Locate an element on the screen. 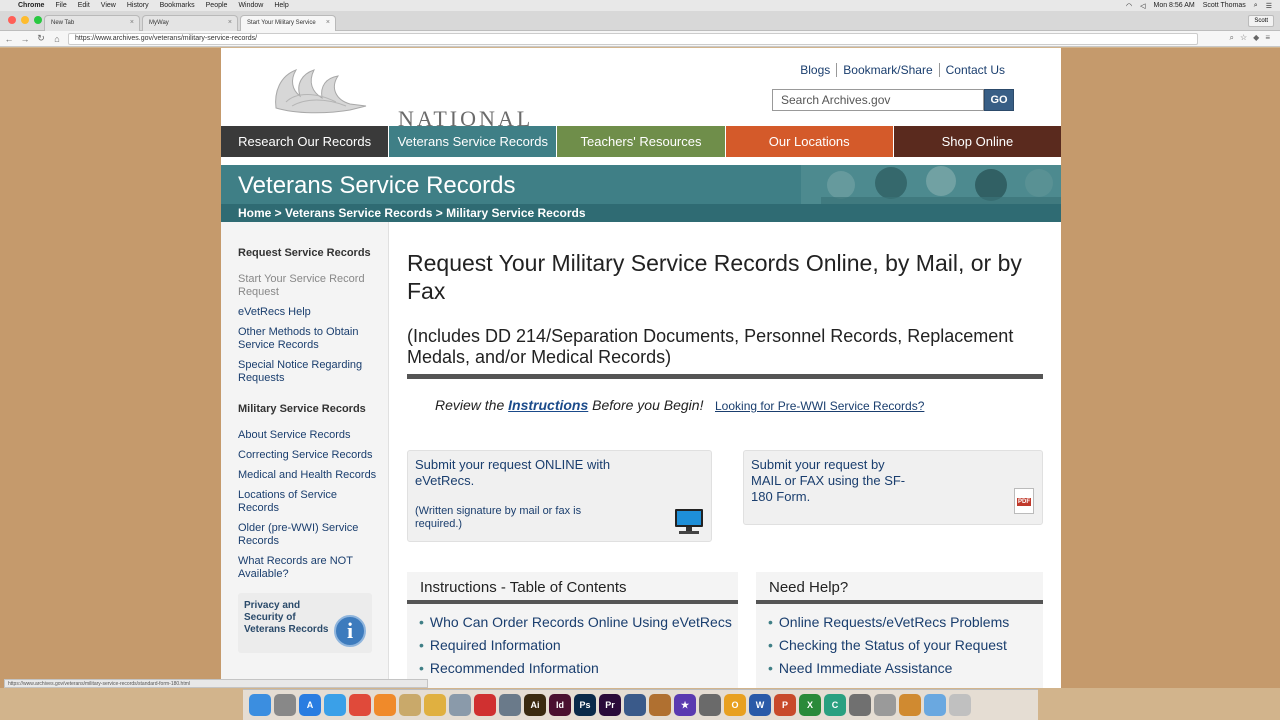 The image size is (1280, 720). tab-new-tab: New Tab × is located at coordinates (92, 23).